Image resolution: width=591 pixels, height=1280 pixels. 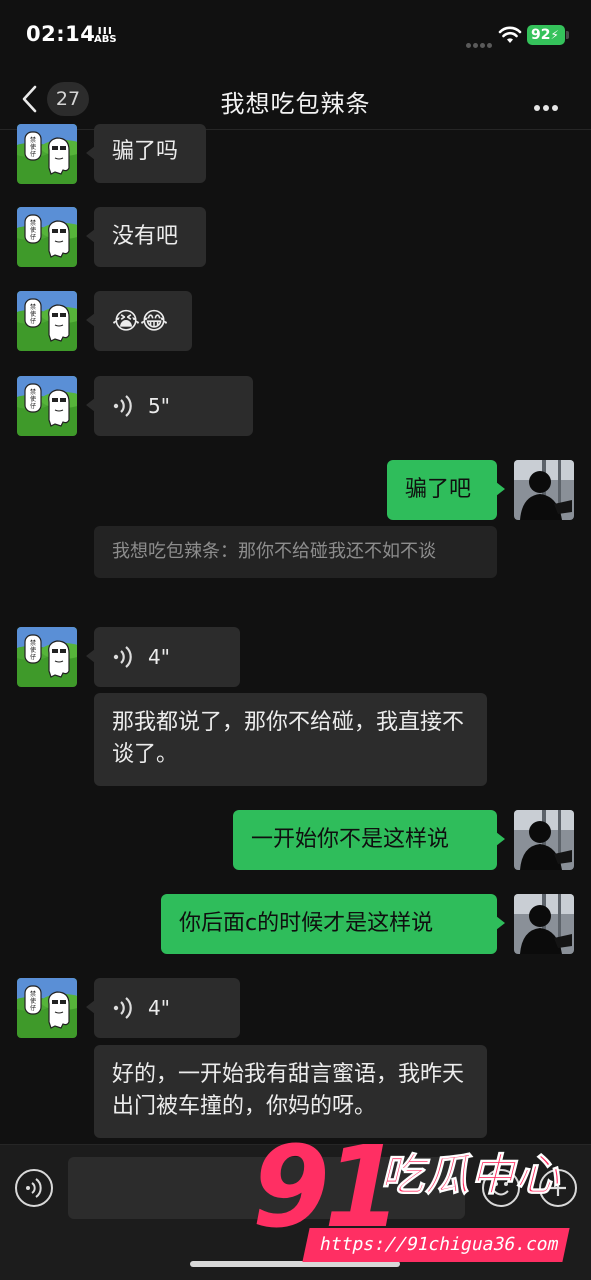 I want to click on voice-message-bubble: 5", so click(x=169, y=406).